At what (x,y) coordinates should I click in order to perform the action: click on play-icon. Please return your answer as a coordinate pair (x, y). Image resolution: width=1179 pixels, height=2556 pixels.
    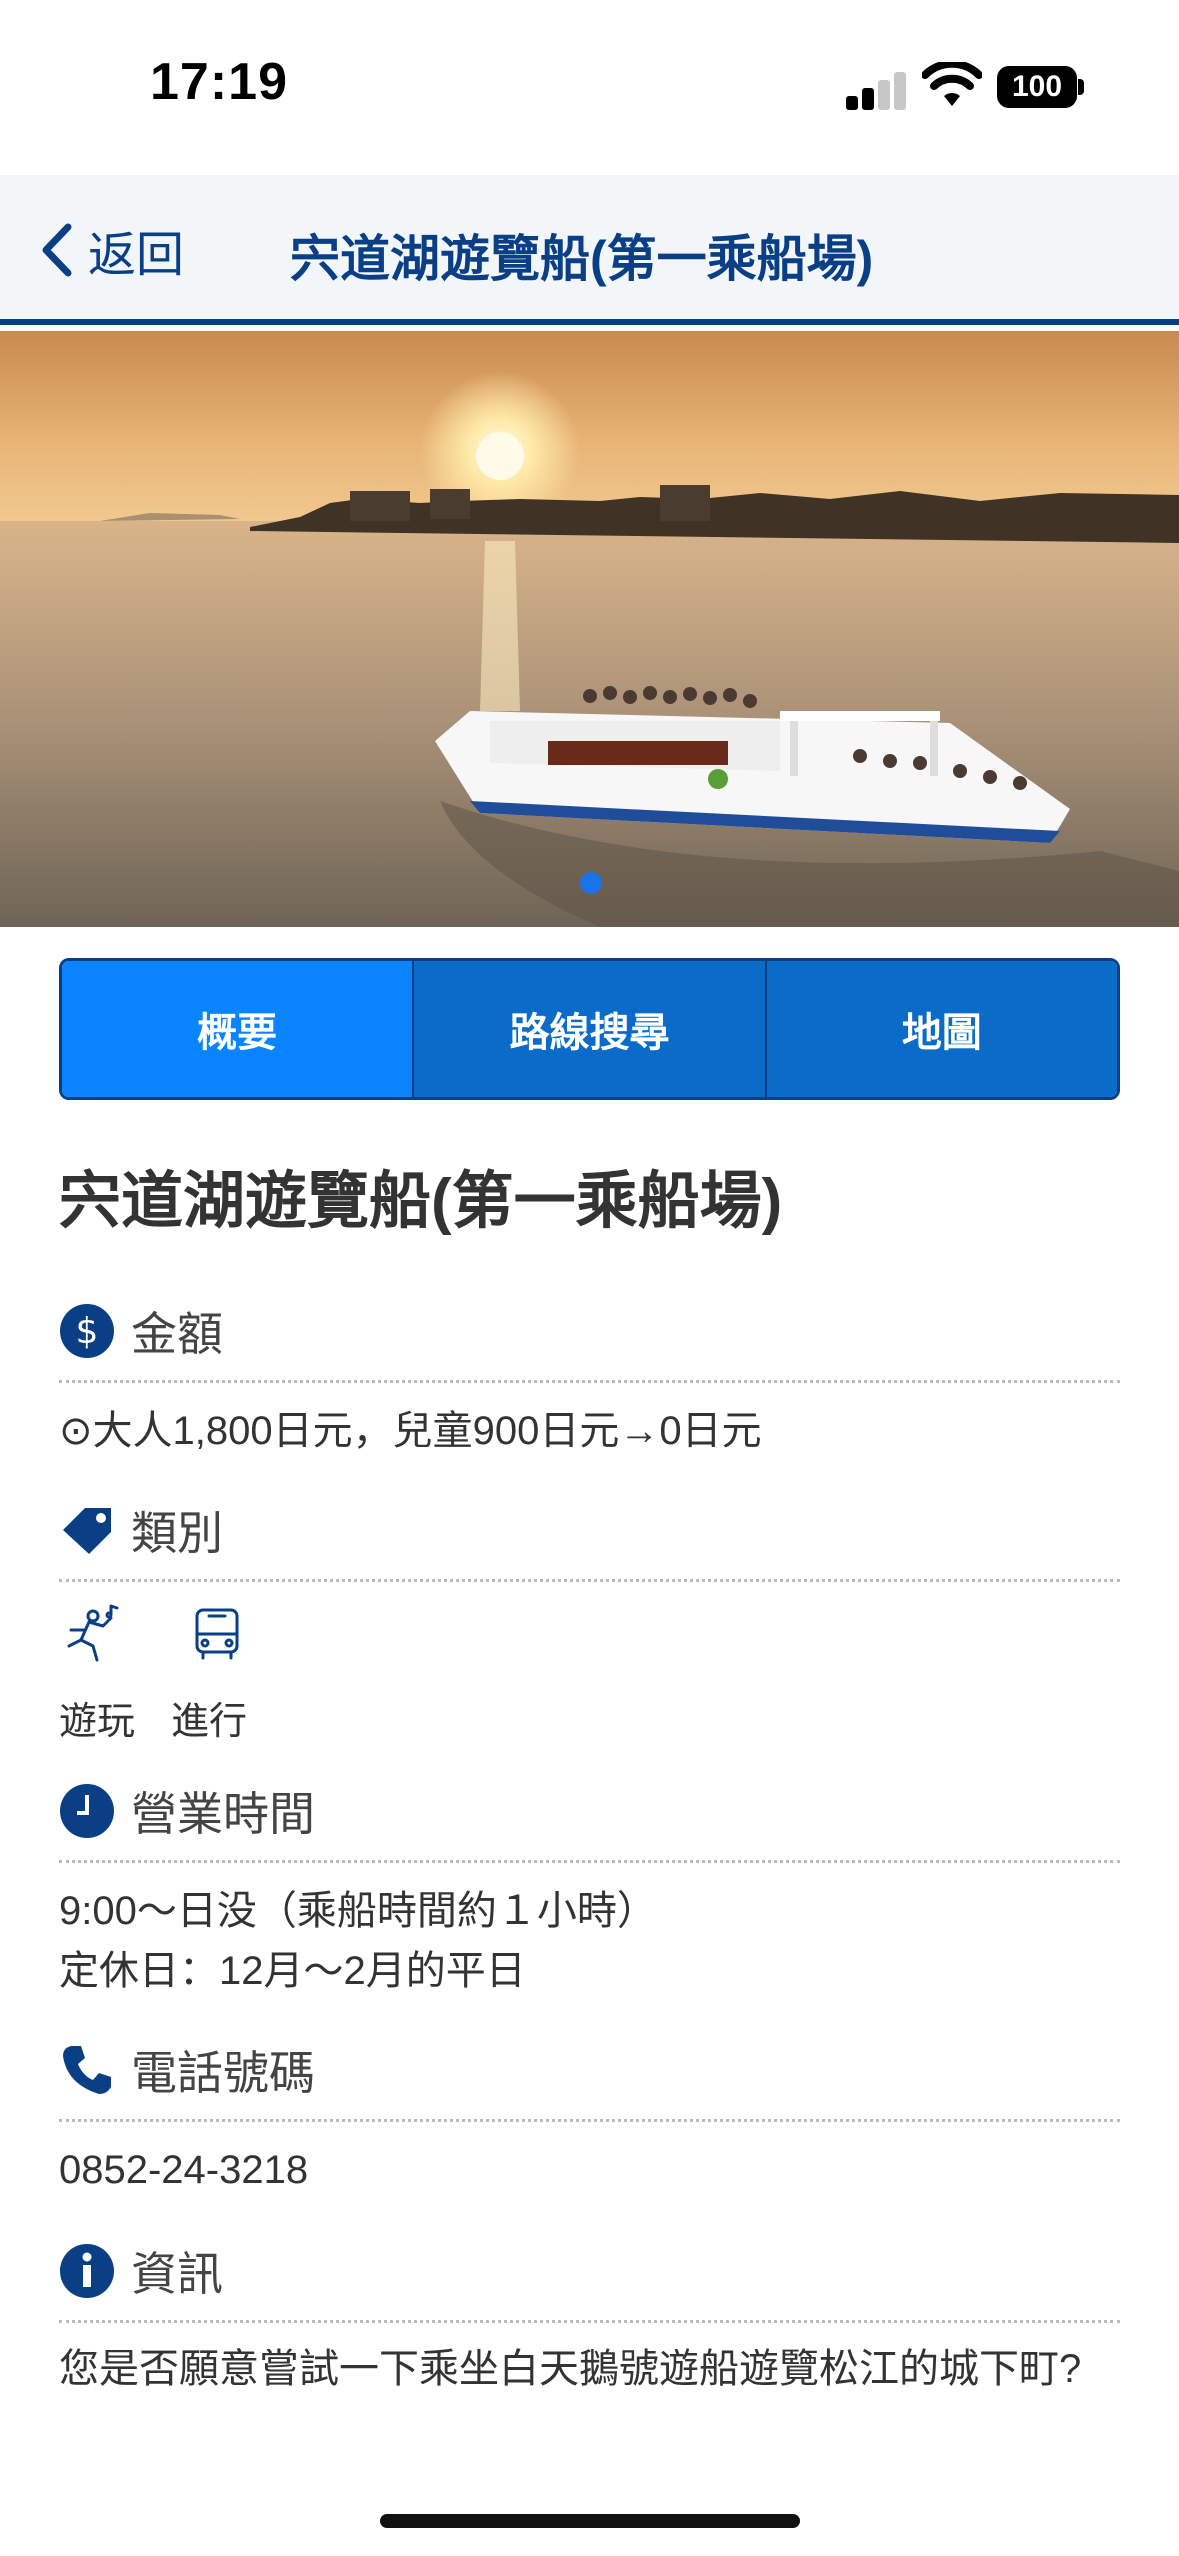
    Looking at the image, I should click on (93, 1633).